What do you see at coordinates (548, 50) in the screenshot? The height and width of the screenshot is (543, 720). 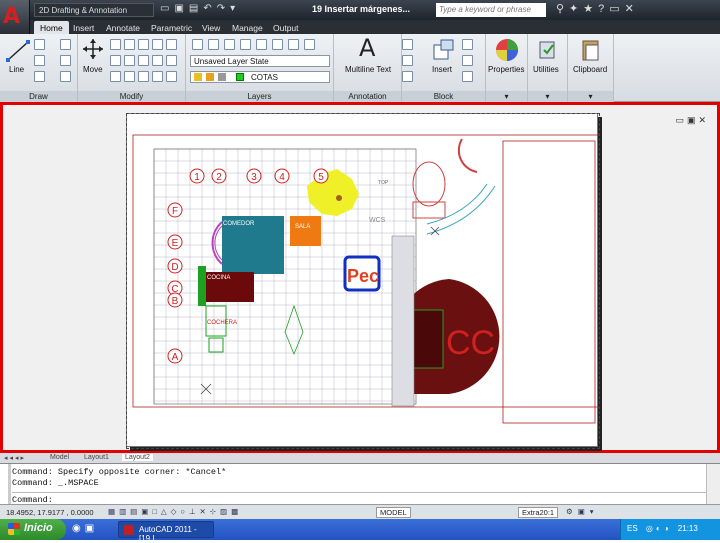 I see `utilities-icon` at bounding box center [548, 50].